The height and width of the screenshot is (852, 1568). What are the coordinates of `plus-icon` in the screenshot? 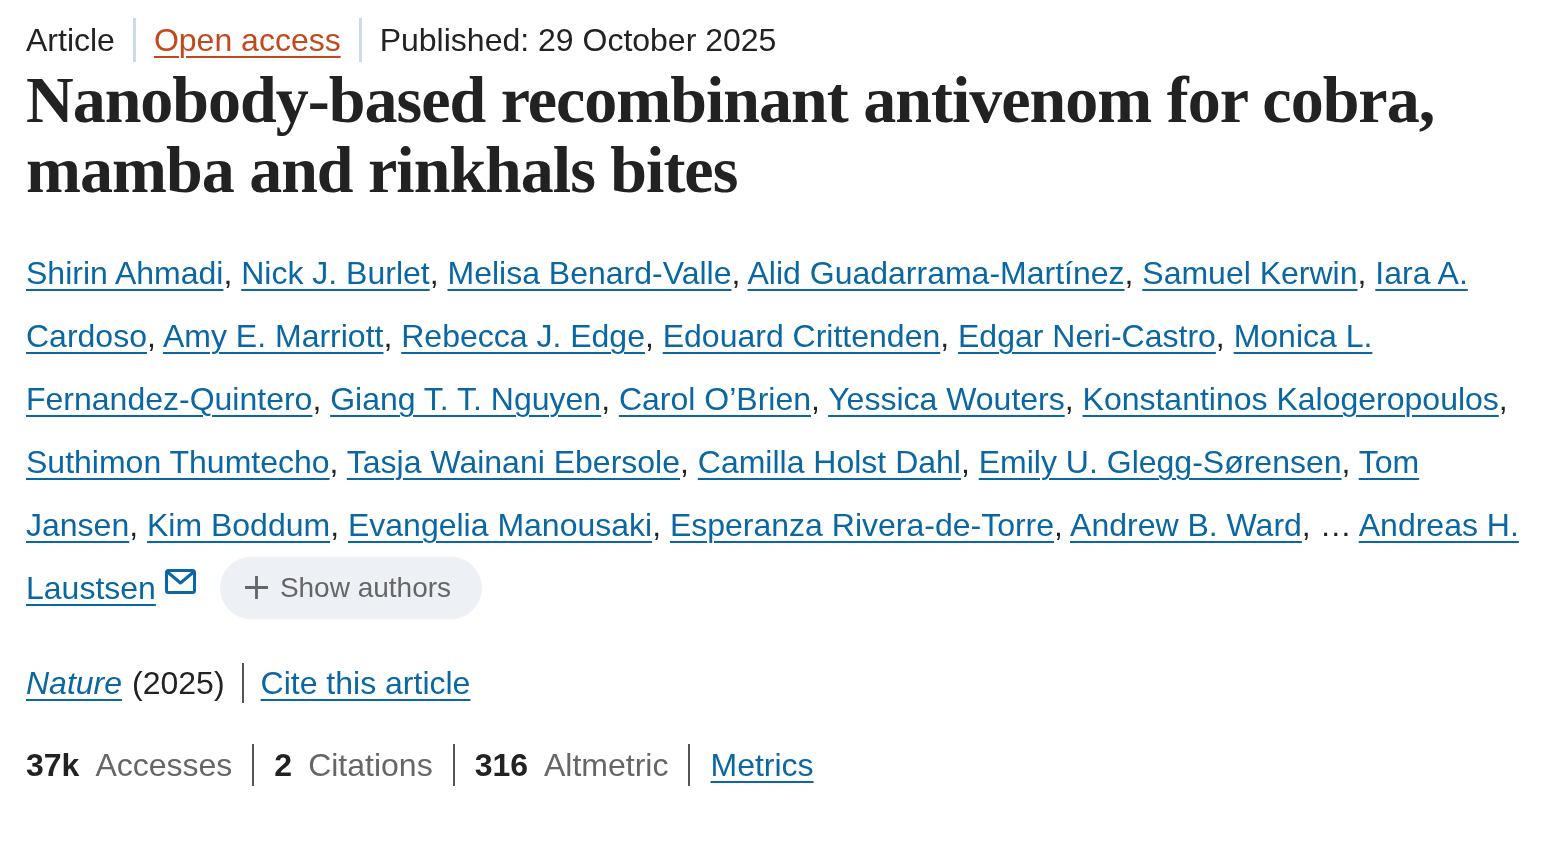 It's located at (256, 588).